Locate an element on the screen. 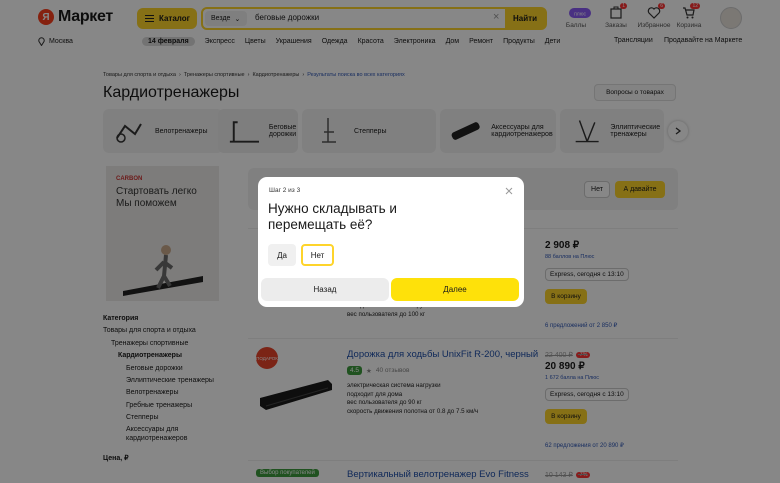 The image size is (780, 483). back-button: Назад is located at coordinates (325, 289).